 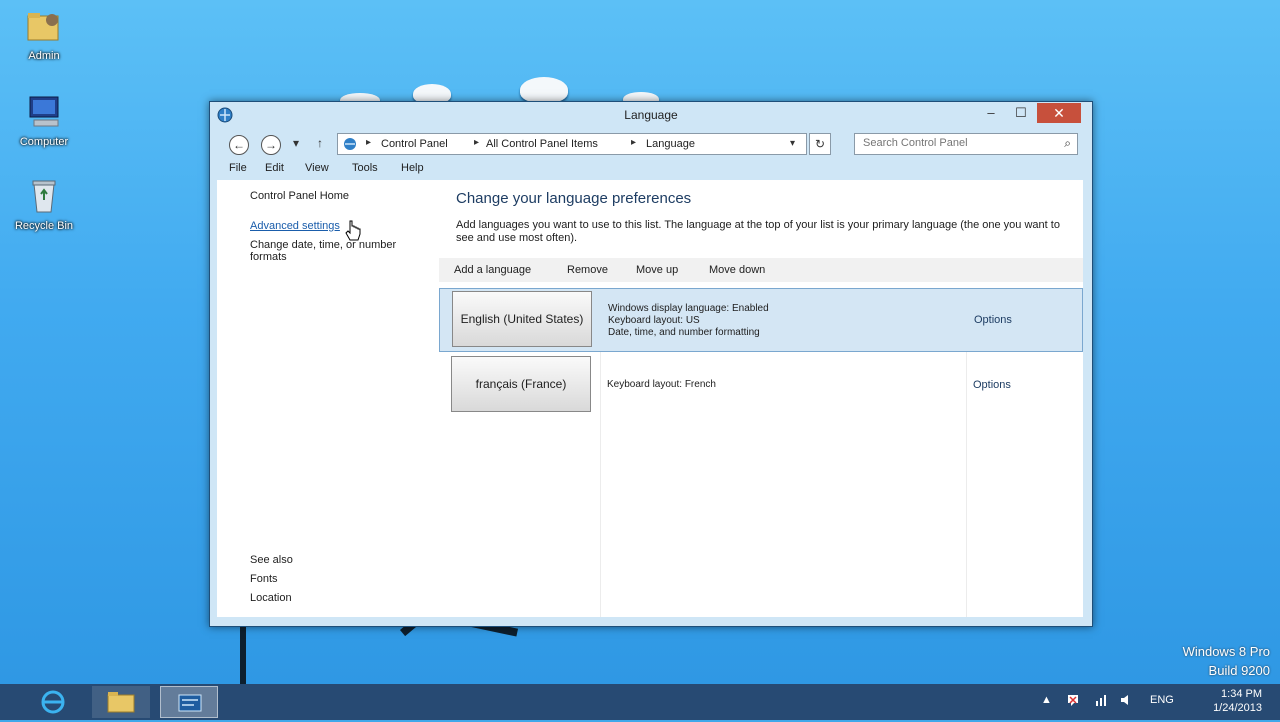 I want to click on show-hidden-icons-button: ▲, so click(x=1046, y=700).